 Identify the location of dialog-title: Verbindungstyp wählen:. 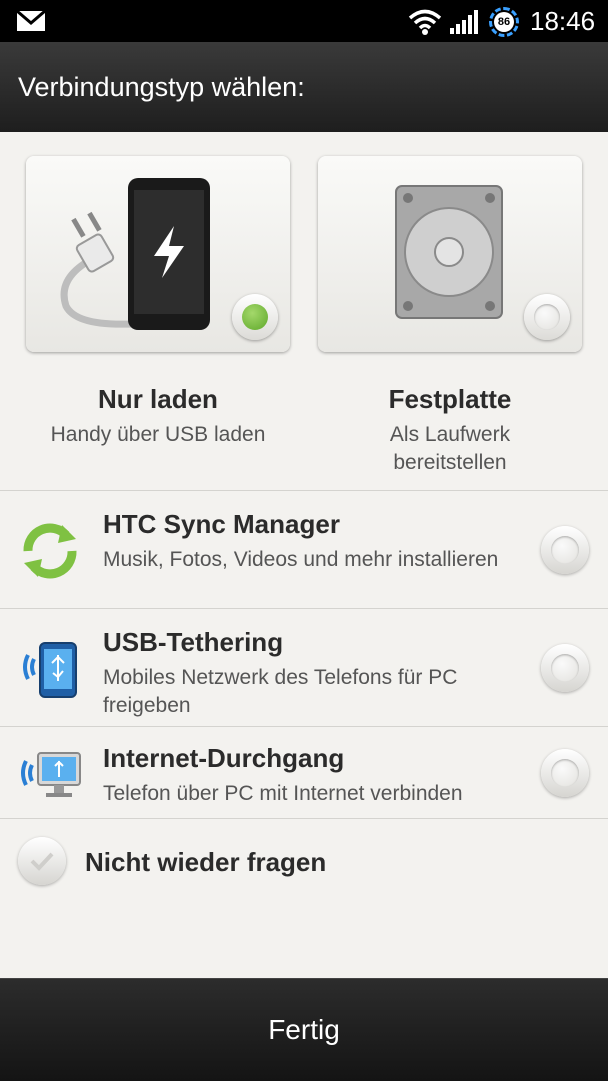
(161, 87).